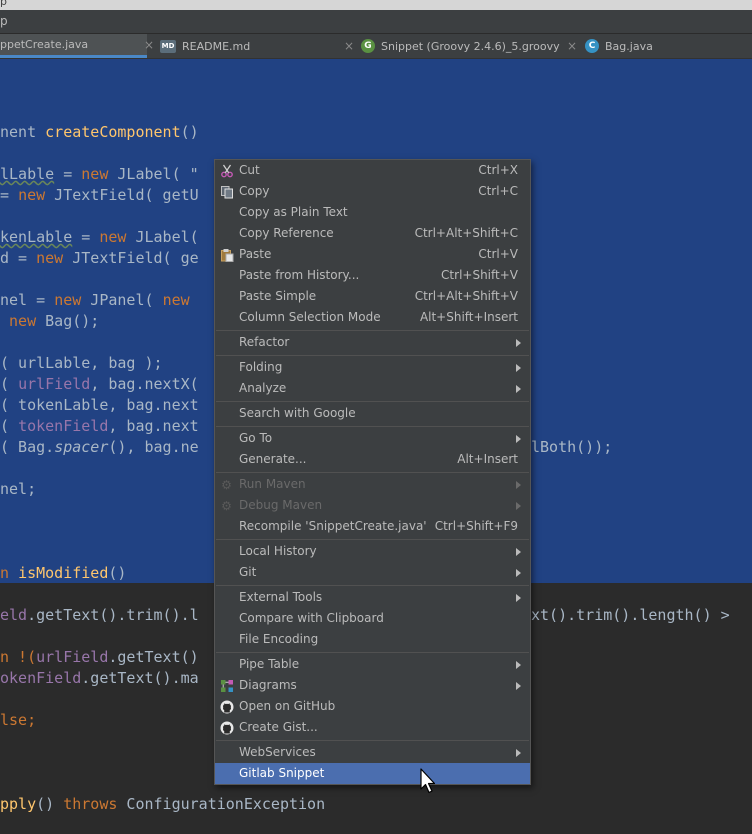 Image resolution: width=752 pixels, height=834 pixels. What do you see at coordinates (81, 363) in the screenshot?
I see `code-line: ( urlLable, bag );` at bounding box center [81, 363].